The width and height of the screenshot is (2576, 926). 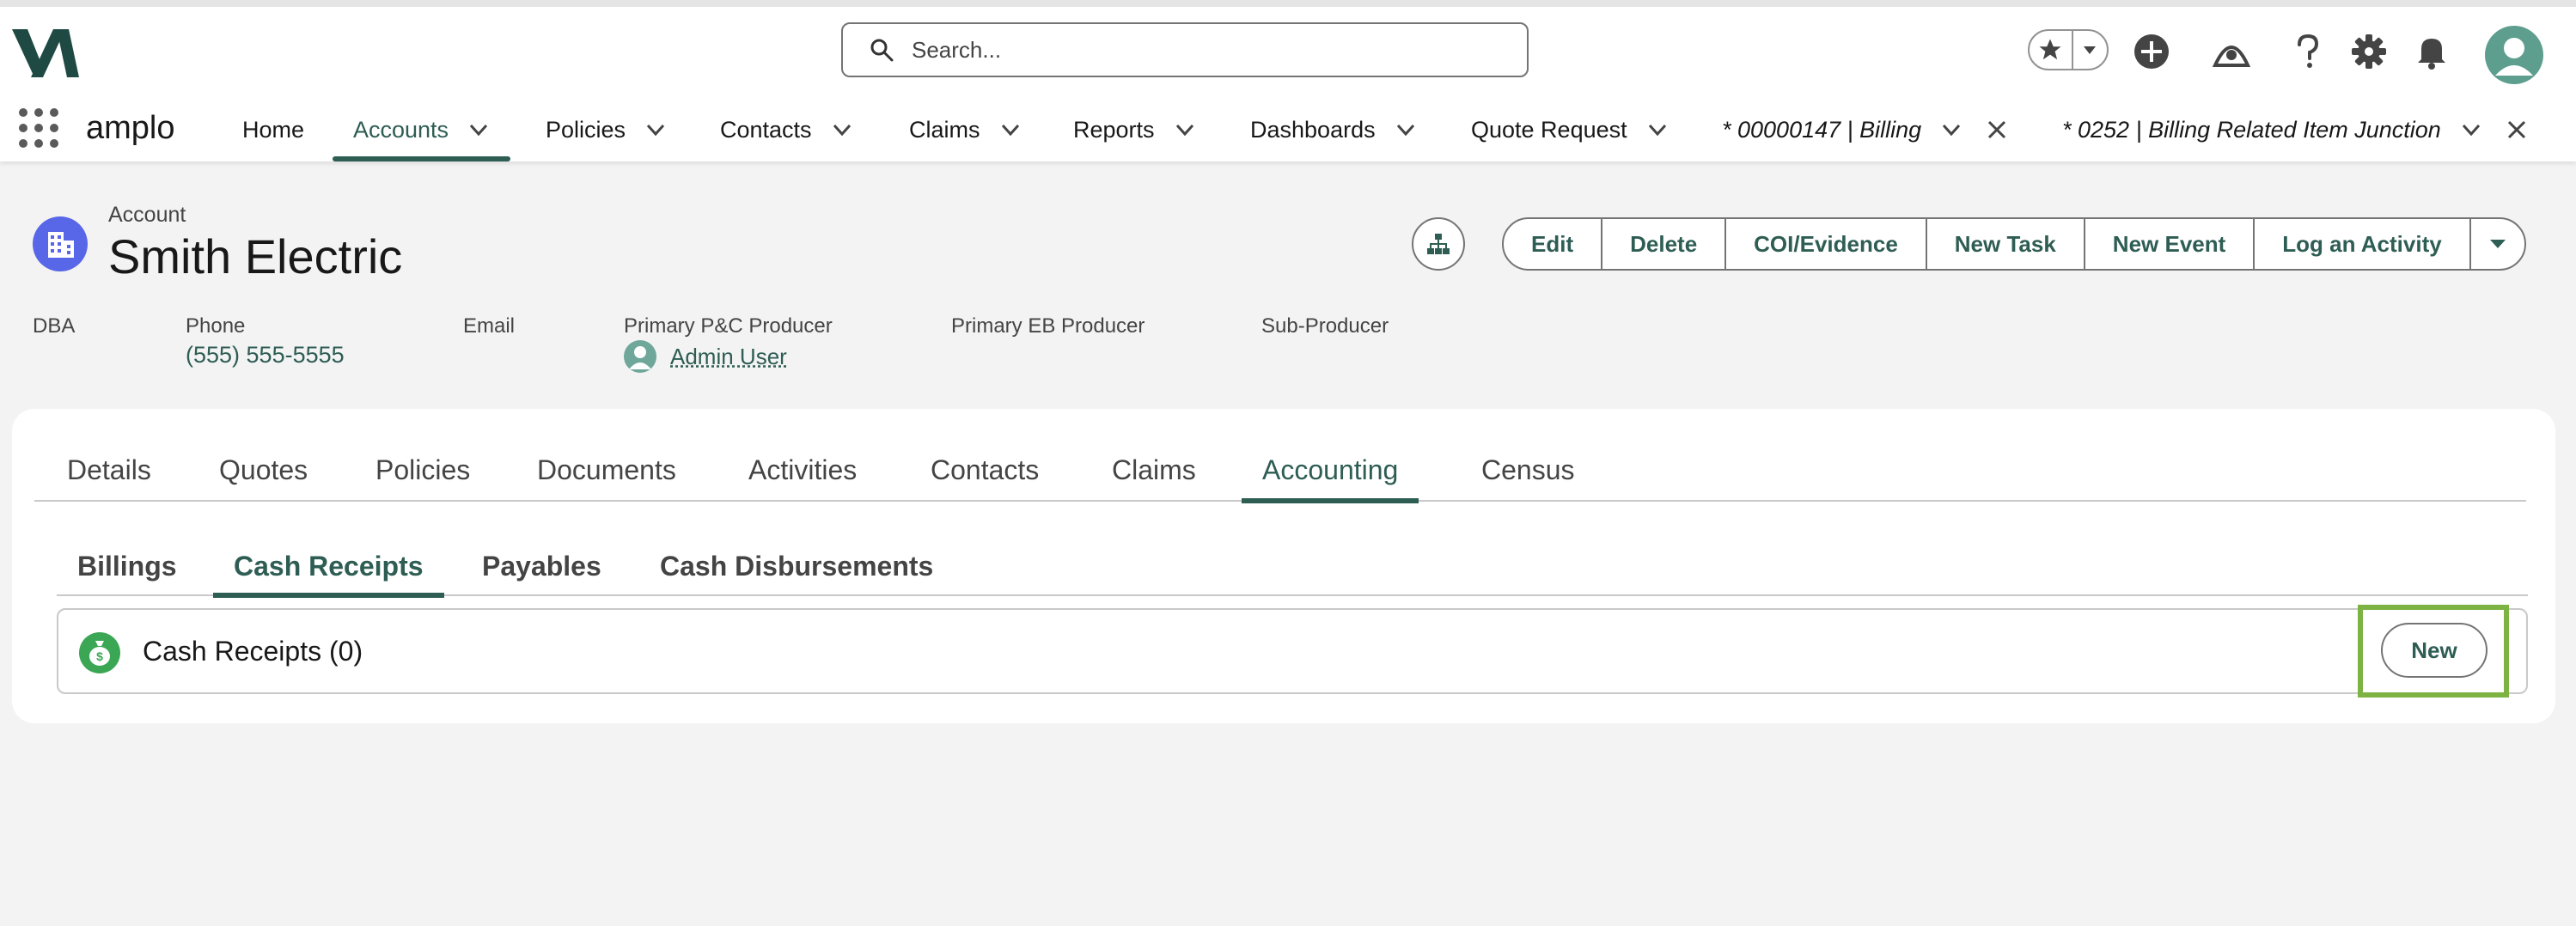 What do you see at coordinates (2170, 244) in the screenshot?
I see `new-event-button: New Event` at bounding box center [2170, 244].